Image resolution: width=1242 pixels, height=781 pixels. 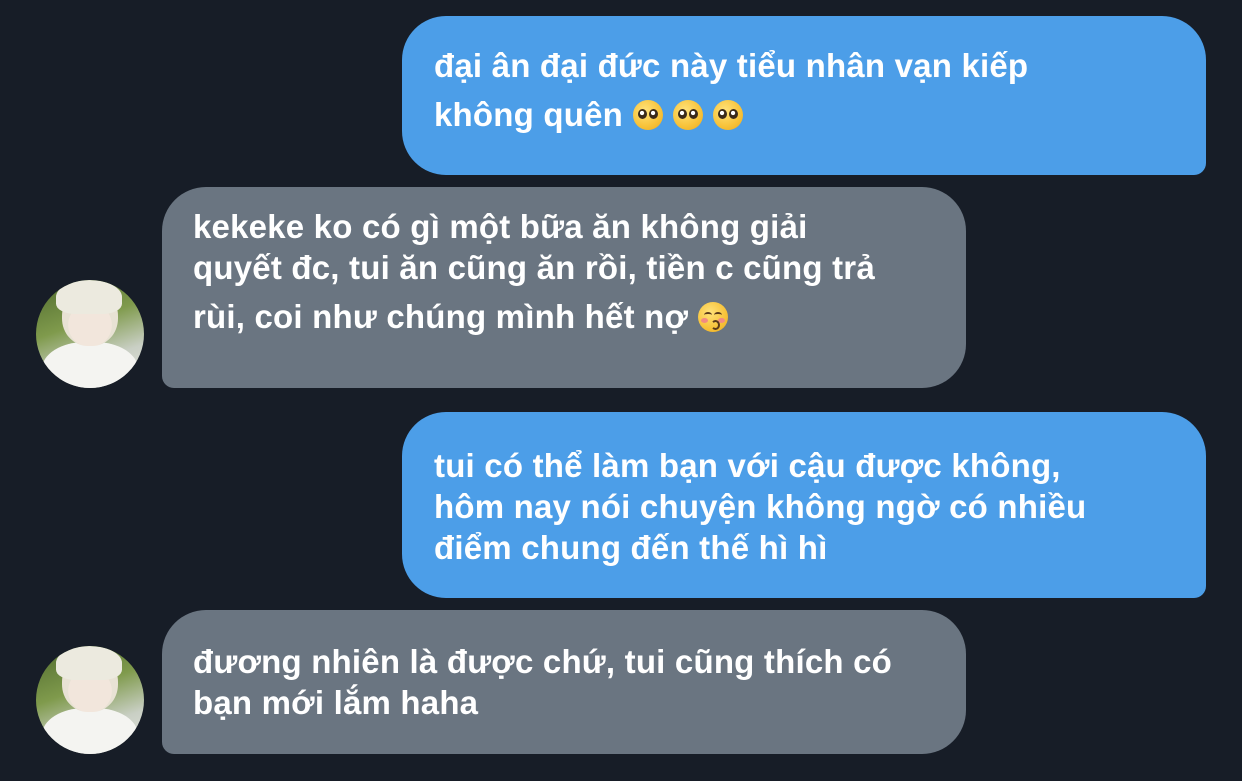 I want to click on message-line-with-emoji: rùi, coi như chúng mình hết nợ, so click(x=579, y=316).